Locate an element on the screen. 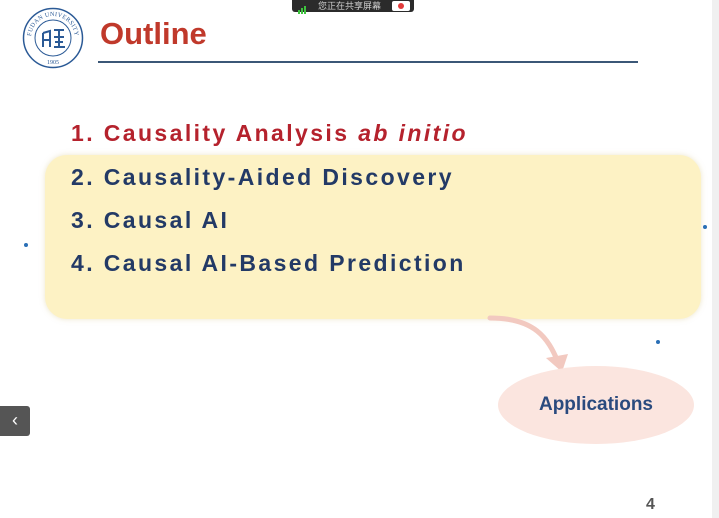  outline-item-number: 4. is located at coordinates (83, 263).